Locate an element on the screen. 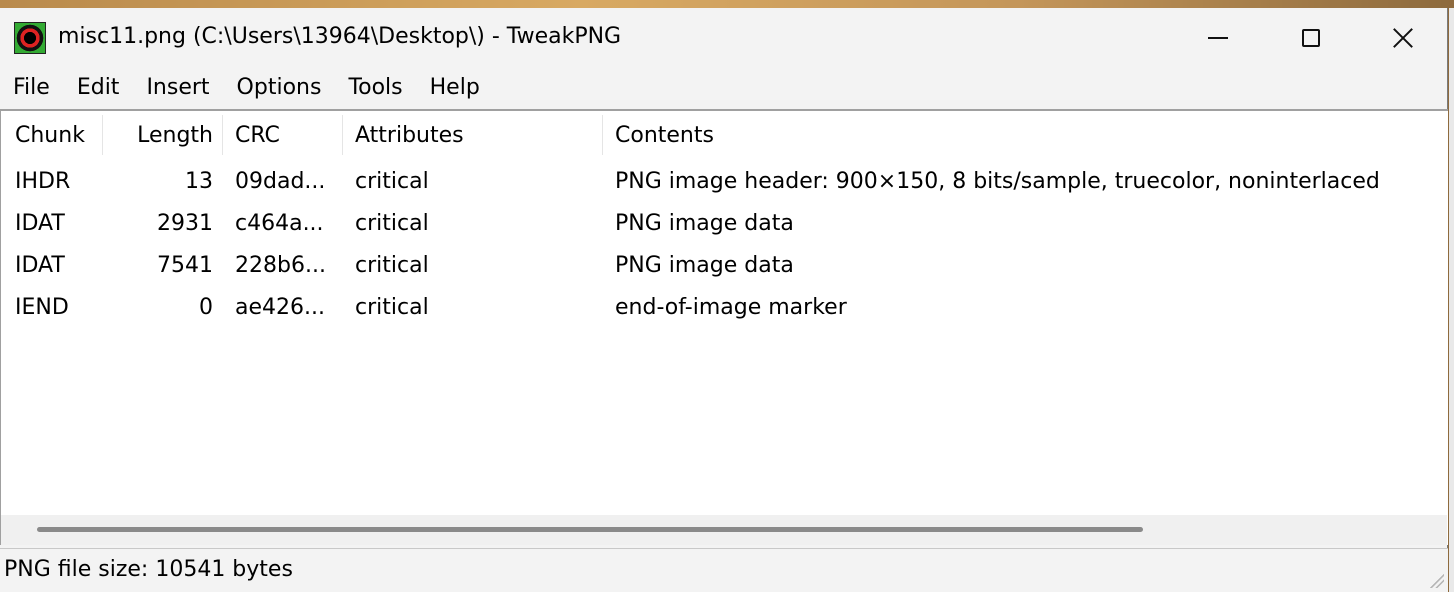  menu-edit: Edit is located at coordinates (99, 88).